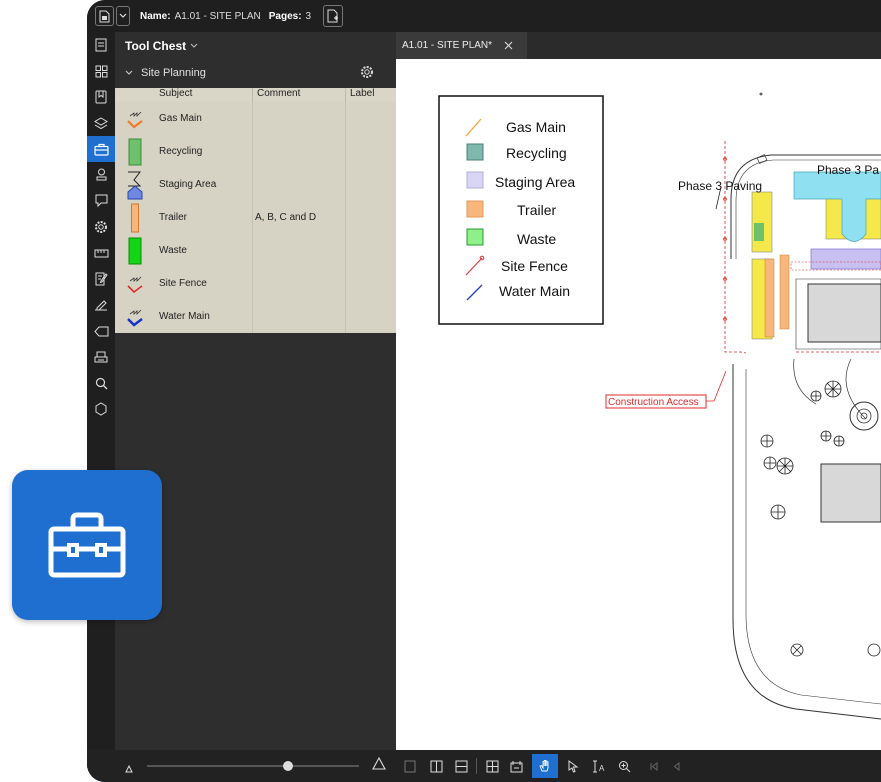  I want to click on document-bottom-toolbar: A, so click(638, 766).